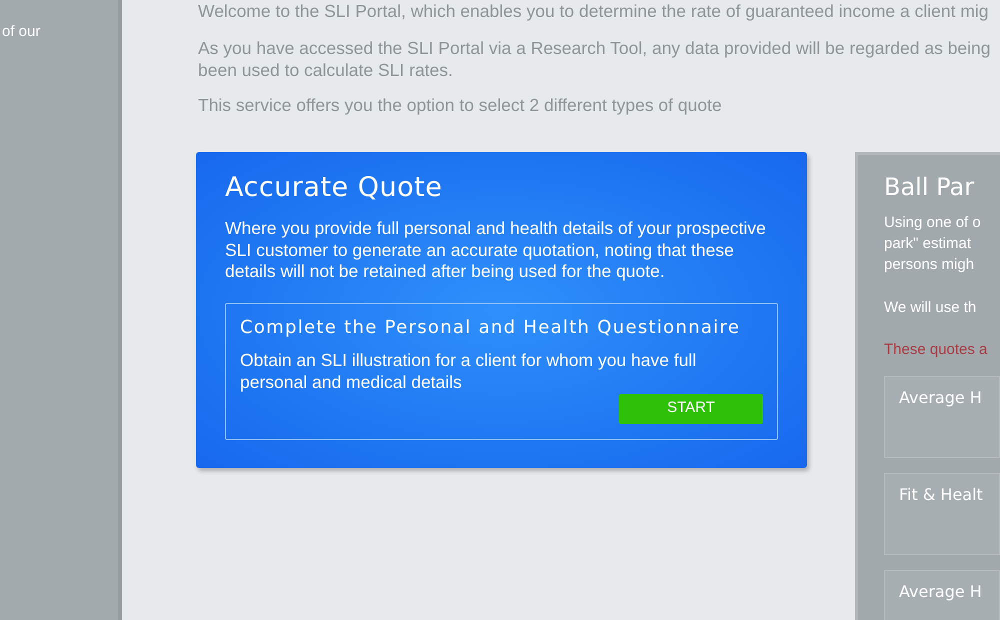  Describe the element at coordinates (334, 188) in the screenshot. I see `card-title: Accurate Quote` at that location.